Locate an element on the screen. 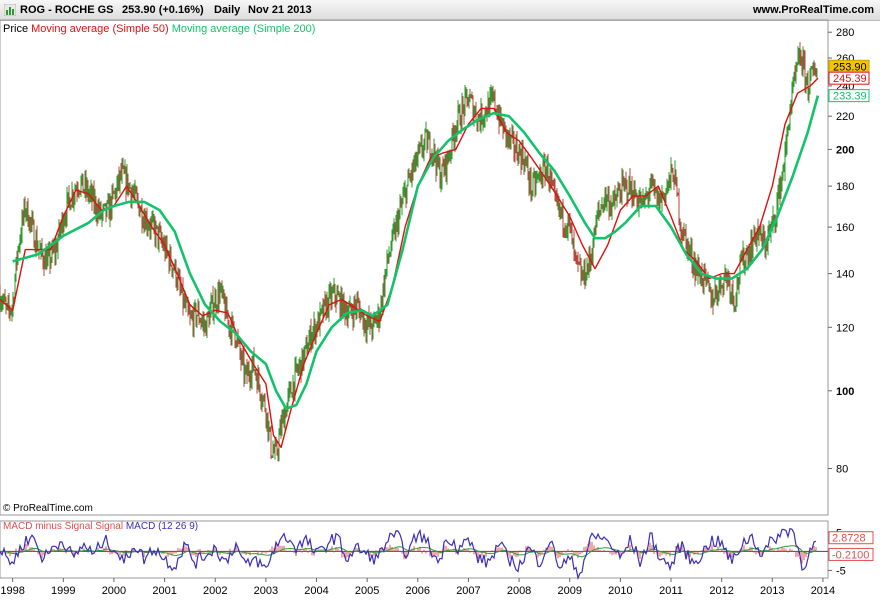  x-tick-label: 2004 is located at coordinates (316, 591).